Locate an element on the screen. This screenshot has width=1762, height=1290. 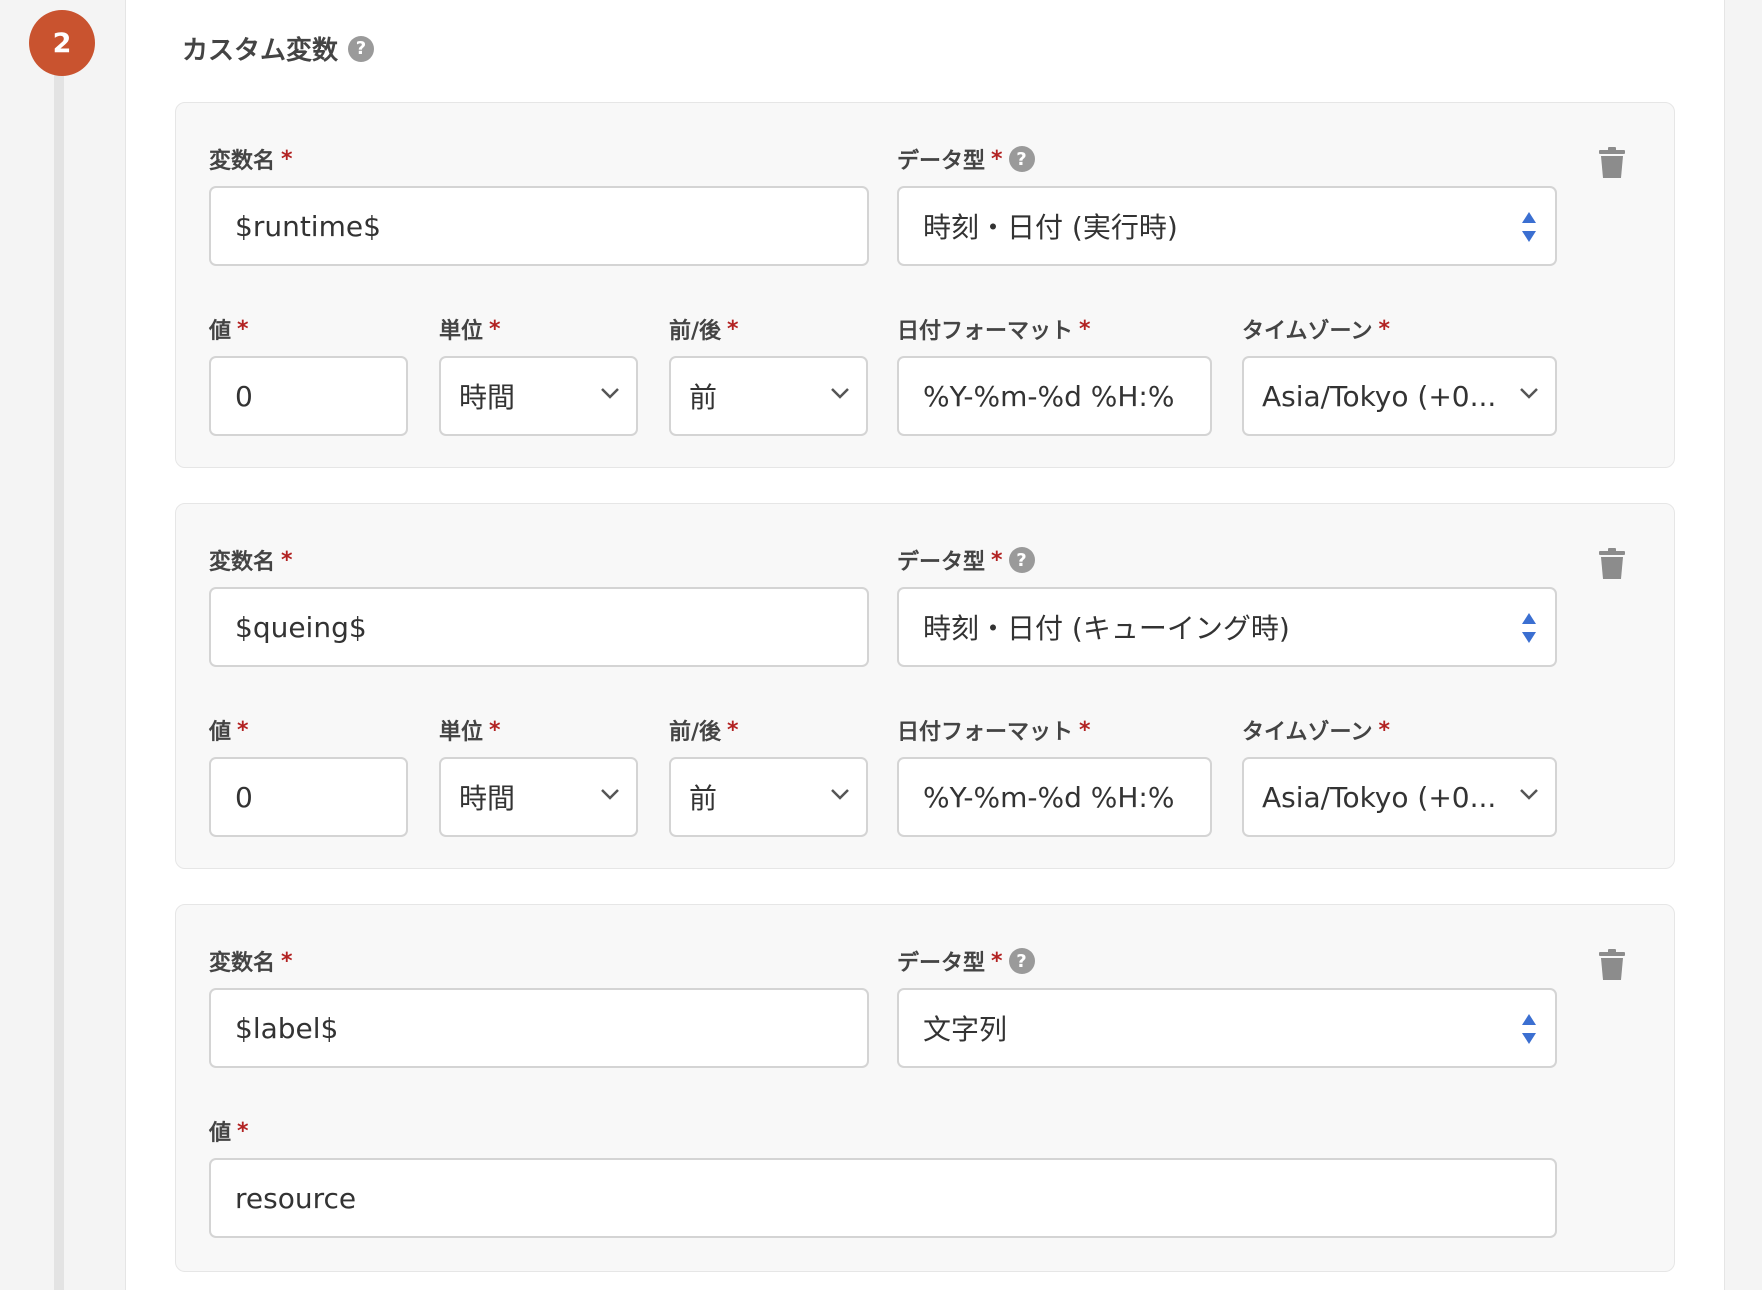
value-input: resource is located at coordinates (883, 1198).